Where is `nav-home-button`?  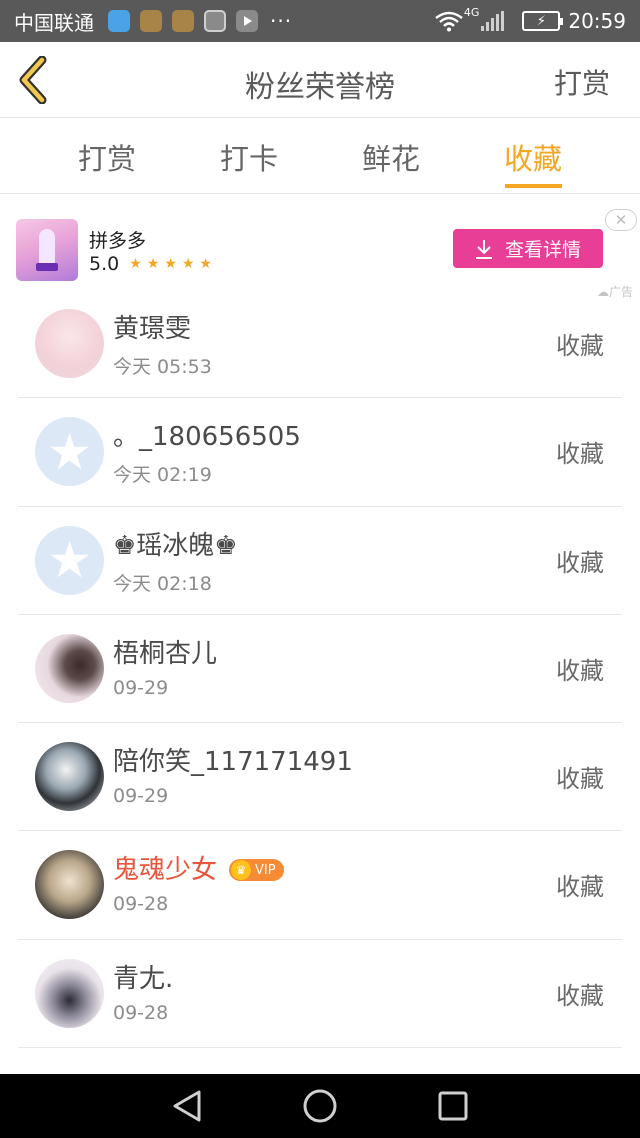
nav-home-button is located at coordinates (320, 1106).